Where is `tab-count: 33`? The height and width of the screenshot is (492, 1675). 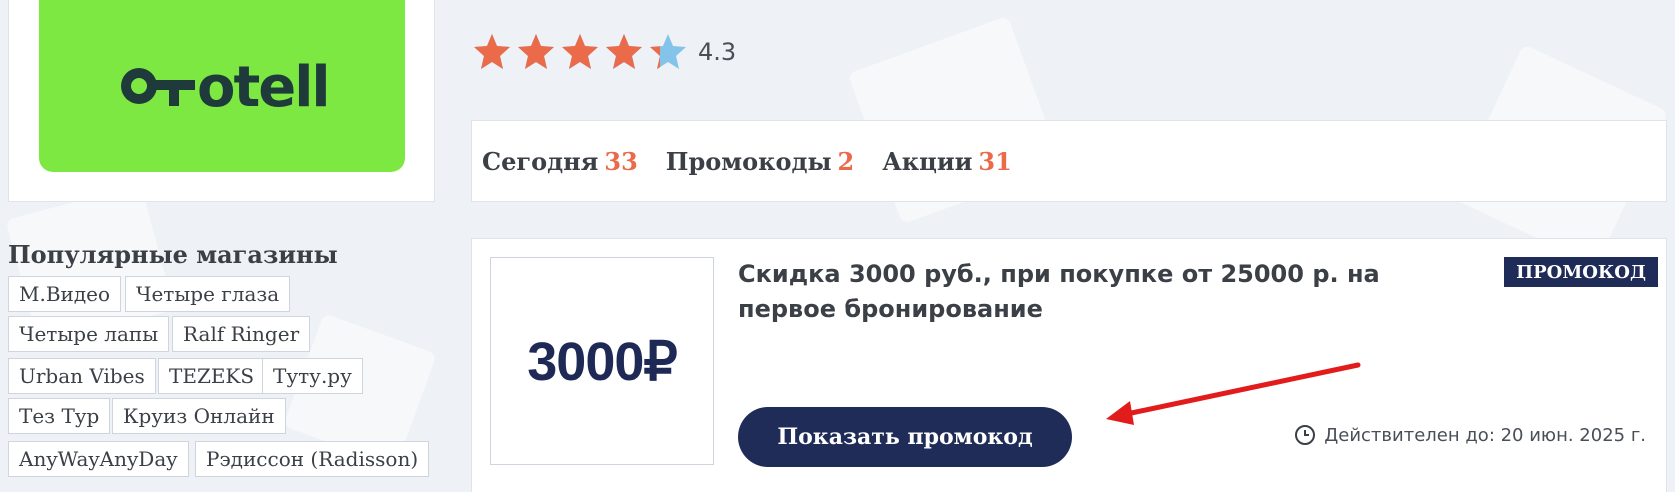 tab-count: 33 is located at coordinates (621, 161).